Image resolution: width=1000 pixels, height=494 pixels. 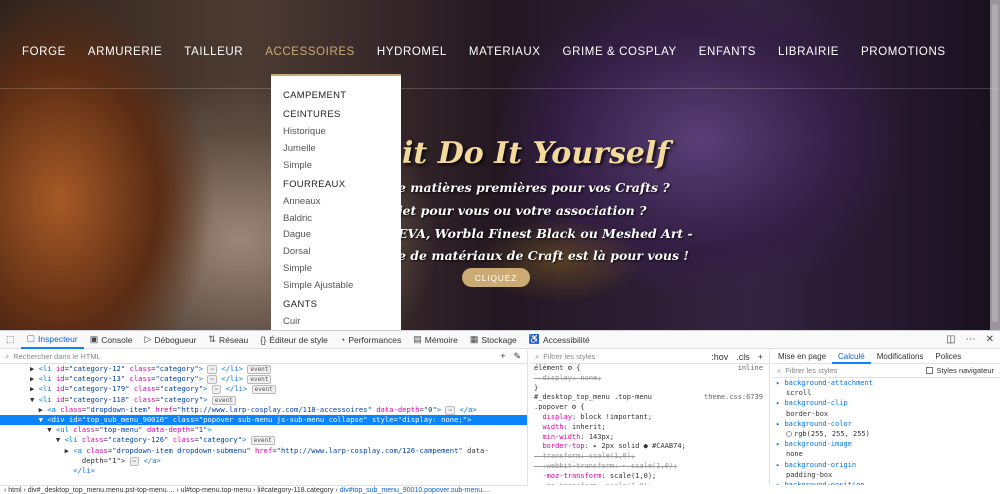 What do you see at coordinates (342, 202) in the screenshot?
I see `dropdown-item-anneaux: Anneaux` at bounding box center [342, 202].